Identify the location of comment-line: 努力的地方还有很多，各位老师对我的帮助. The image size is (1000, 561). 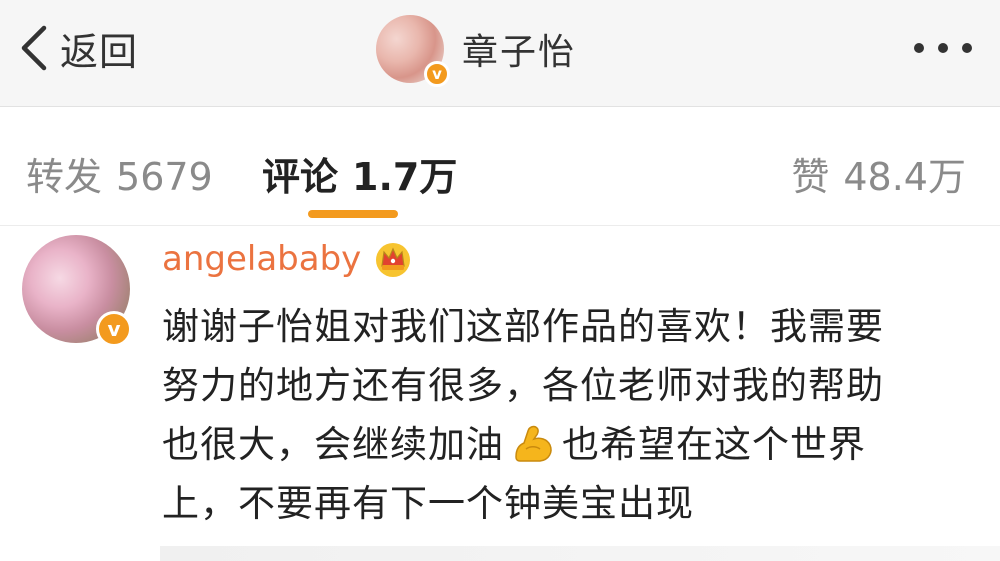
(523, 385).